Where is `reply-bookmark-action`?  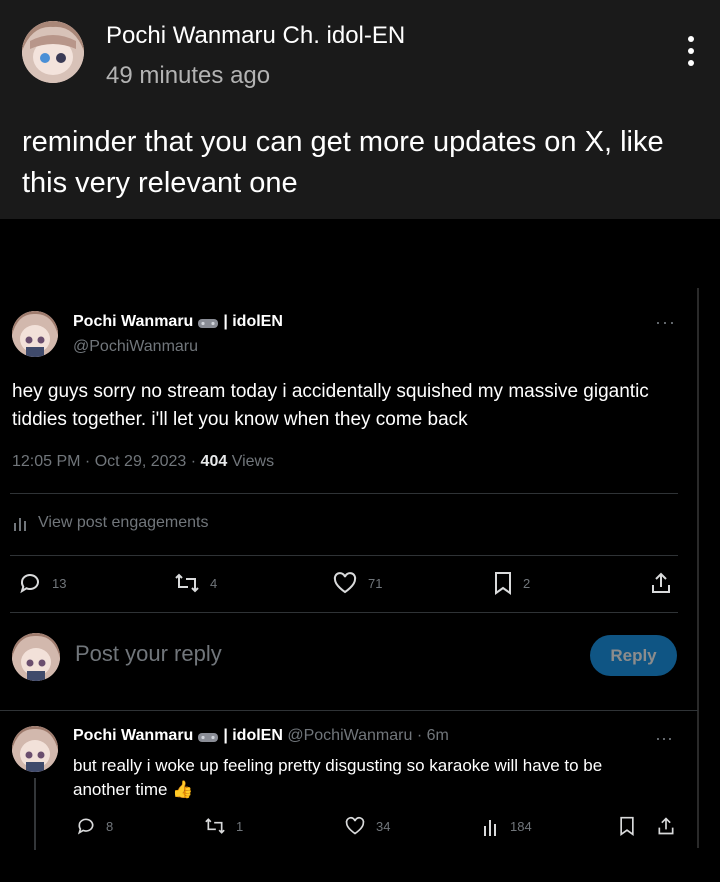
reply-bookmark-action is located at coordinates (627, 826).